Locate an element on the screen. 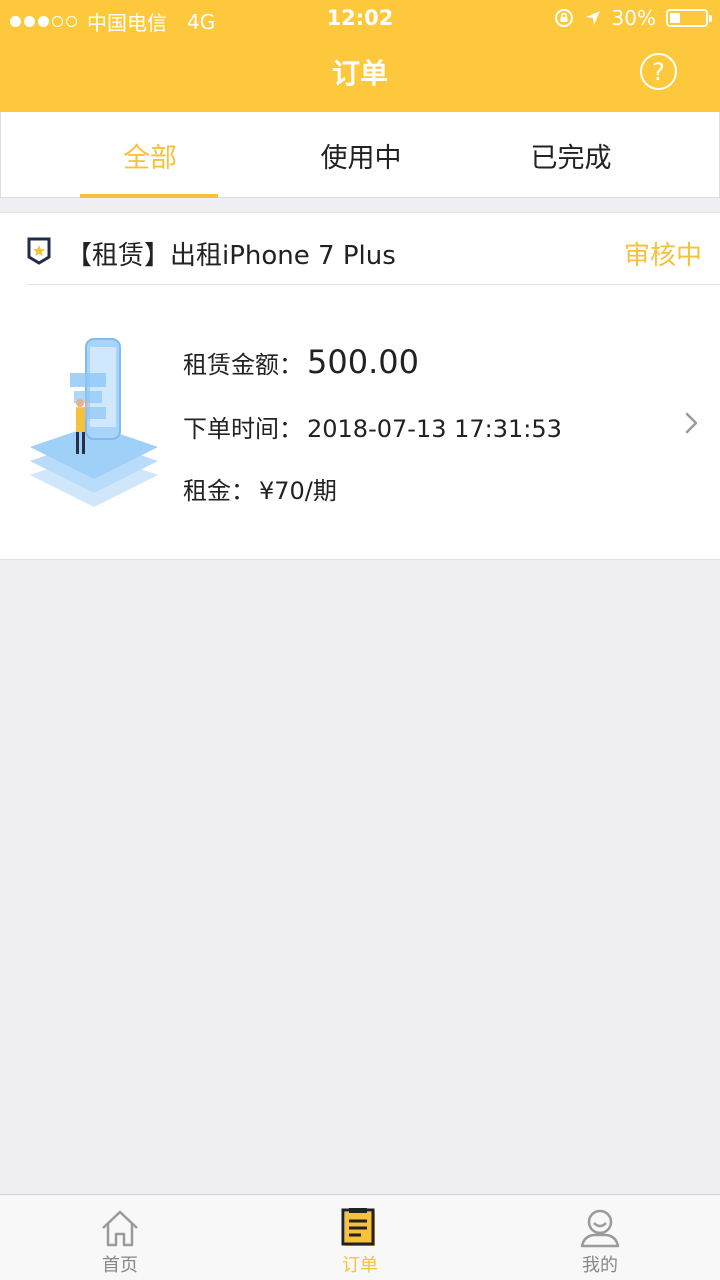 This screenshot has height=1280, width=720. header: 中国电信 4G 12:02 30% 订单 ? is located at coordinates (360, 56).